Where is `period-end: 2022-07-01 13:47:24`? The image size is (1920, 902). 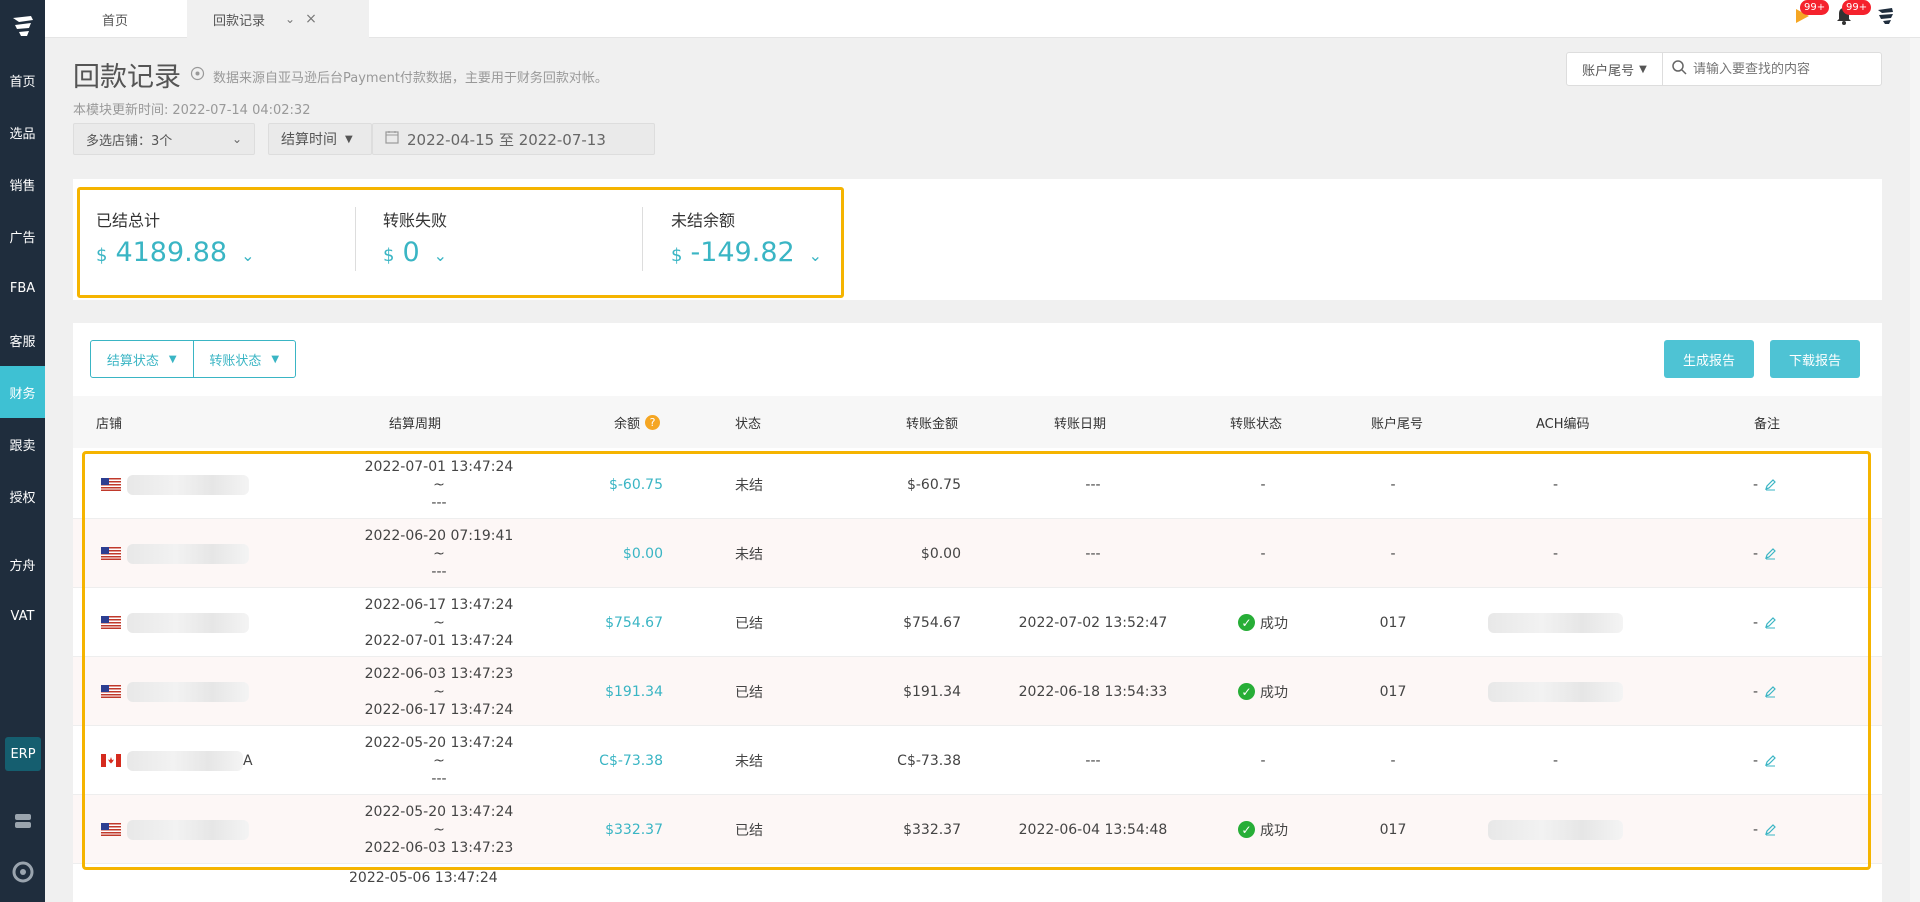
period-end: 2022-07-01 13:47:24 is located at coordinates (439, 640).